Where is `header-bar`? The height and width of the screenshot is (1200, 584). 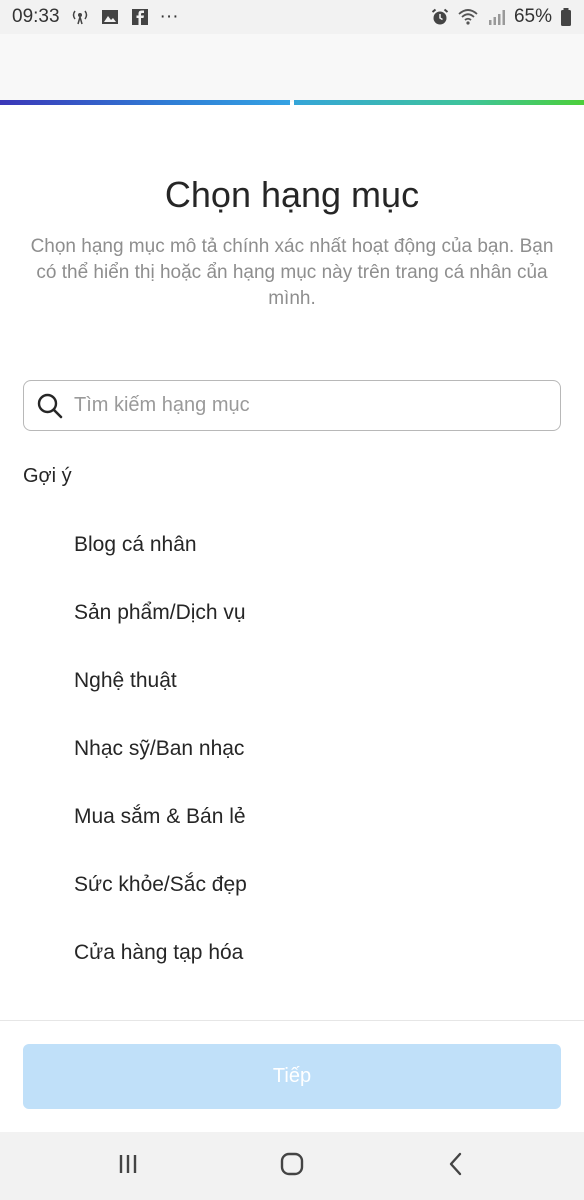 header-bar is located at coordinates (292, 68).